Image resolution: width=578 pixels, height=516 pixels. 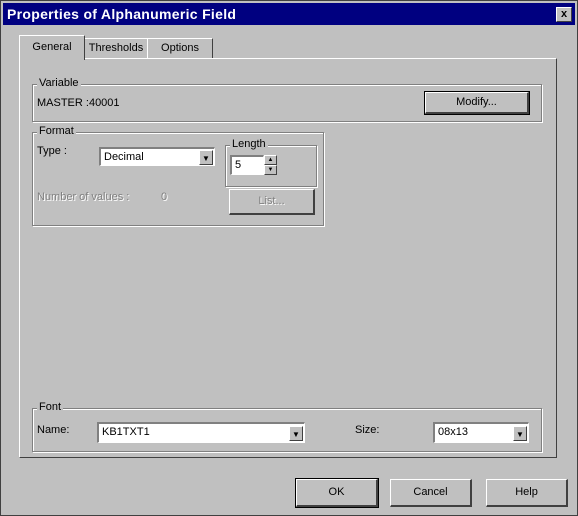 What do you see at coordinates (270, 170) in the screenshot?
I see `spin-down-button: ▼` at bounding box center [270, 170].